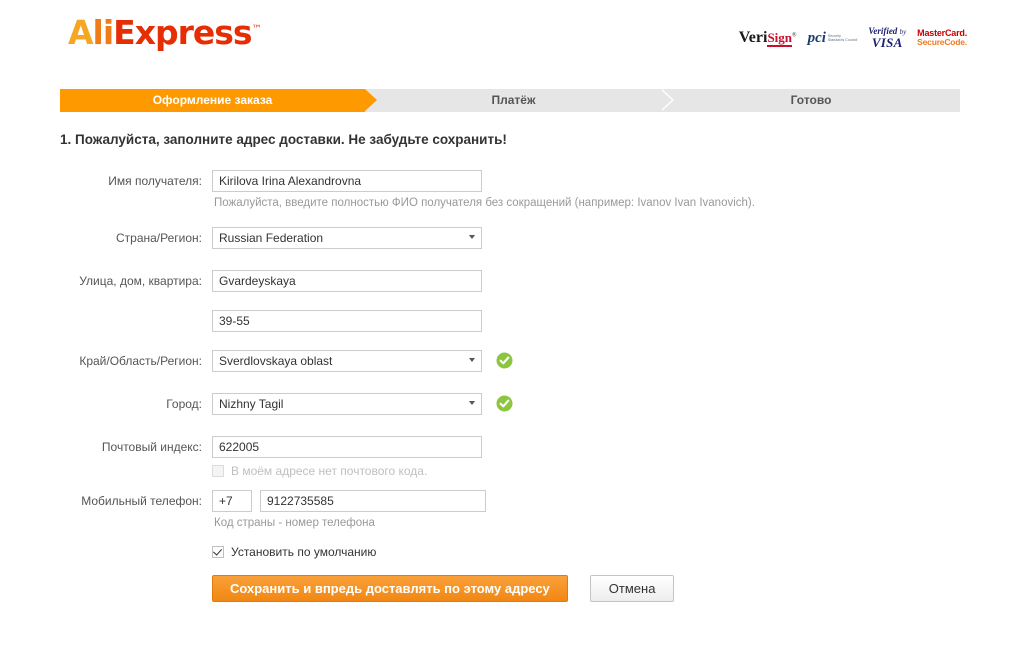 The width and height of the screenshot is (1027, 658). Describe the element at coordinates (155, 181) in the screenshot. I see `recipient-label: Имя получателя:` at that location.